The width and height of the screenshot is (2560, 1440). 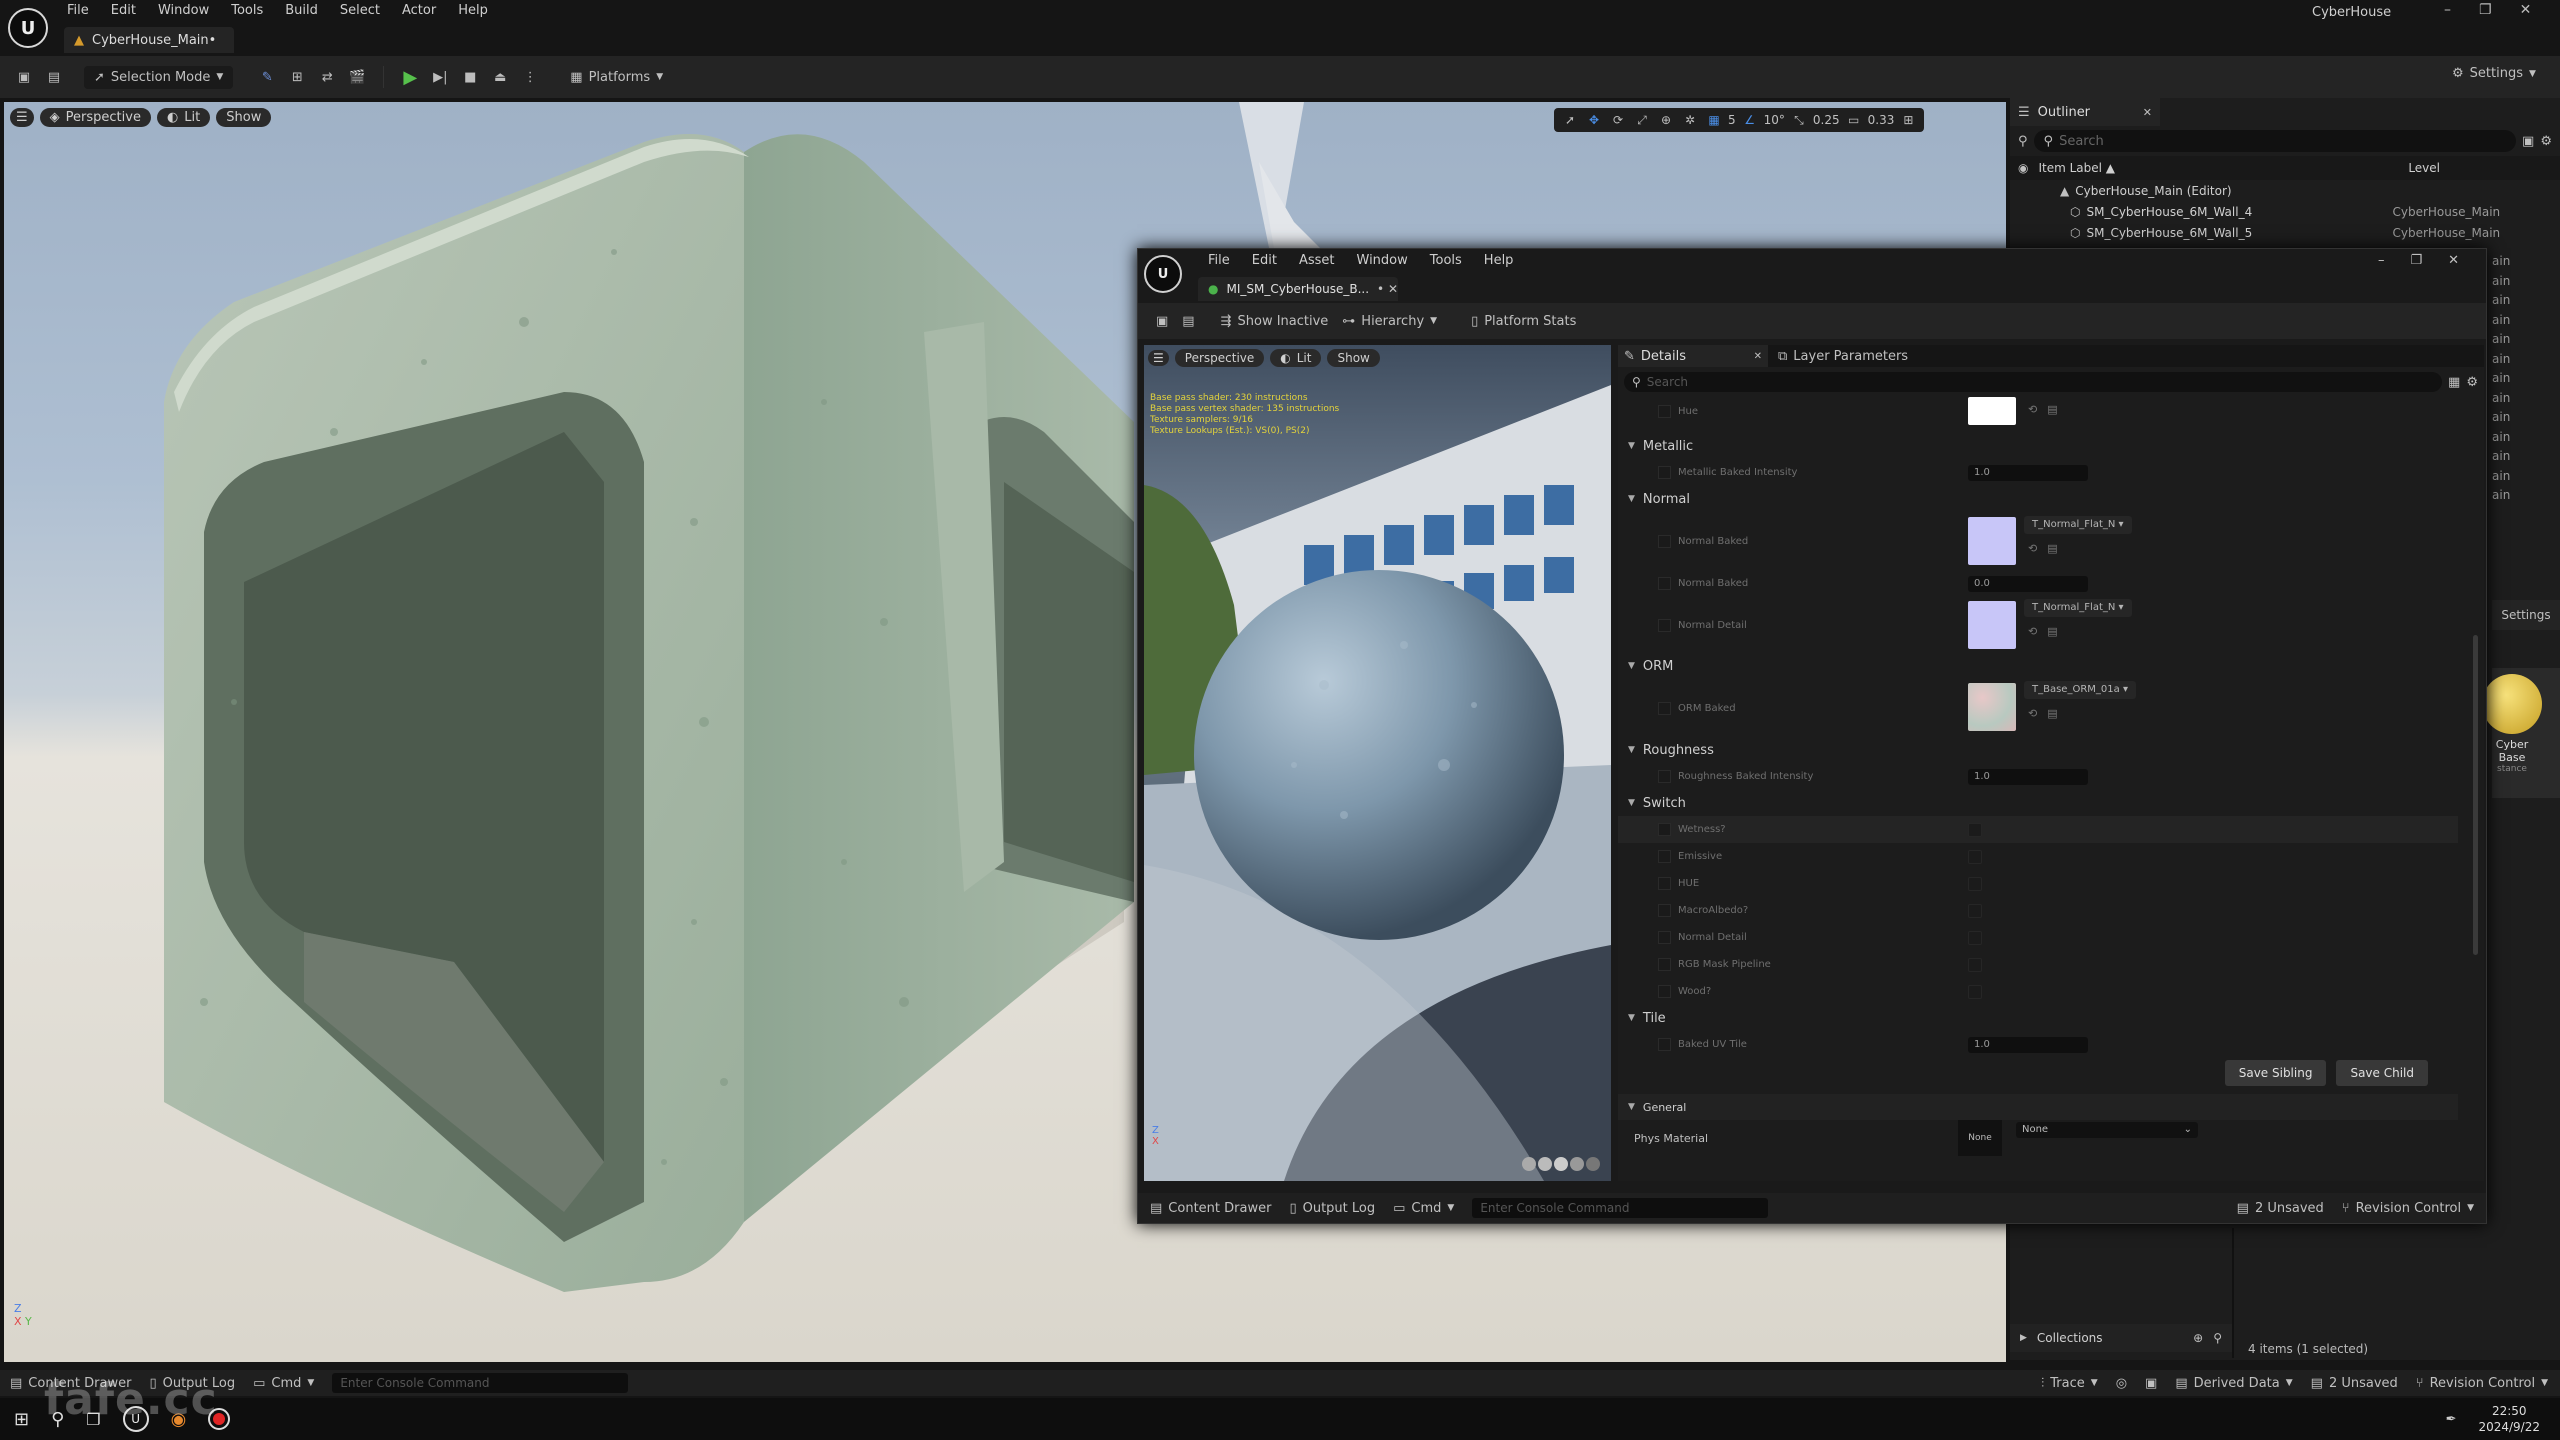 What do you see at coordinates (1666, 120) in the screenshot?
I see `world-local-icon: ⊕` at bounding box center [1666, 120].